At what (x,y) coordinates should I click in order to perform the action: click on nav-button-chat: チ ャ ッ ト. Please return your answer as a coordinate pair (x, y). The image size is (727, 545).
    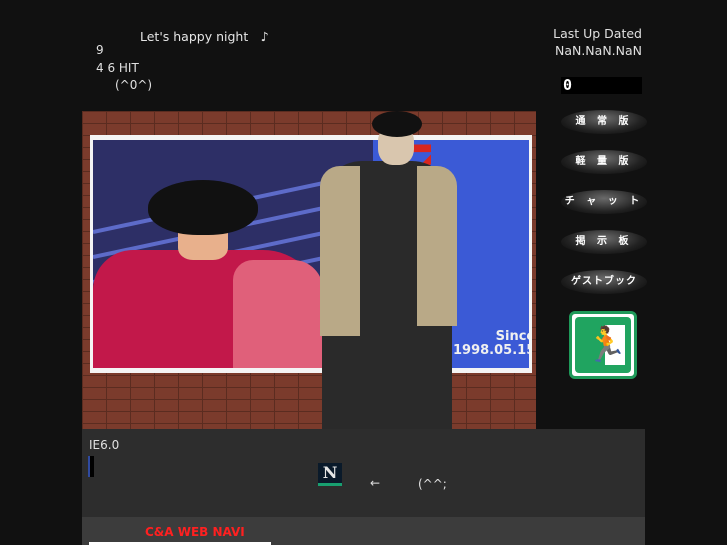
    Looking at the image, I should click on (604, 202).